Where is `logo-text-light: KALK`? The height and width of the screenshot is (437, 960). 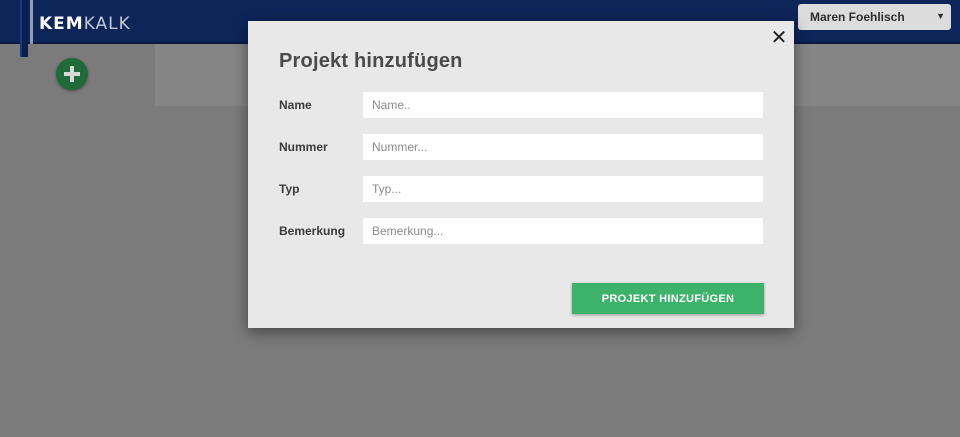 logo-text-light: KALK is located at coordinates (107, 24).